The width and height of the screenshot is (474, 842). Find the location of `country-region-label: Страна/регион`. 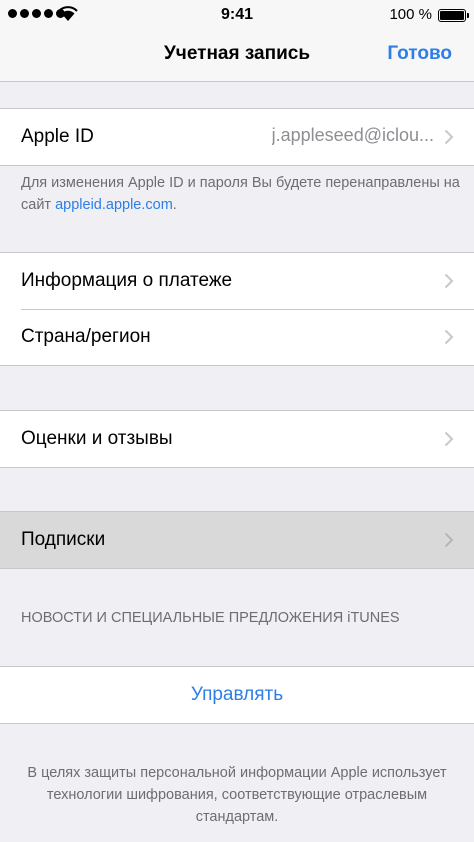

country-region-label: Страна/регион is located at coordinates (86, 336).